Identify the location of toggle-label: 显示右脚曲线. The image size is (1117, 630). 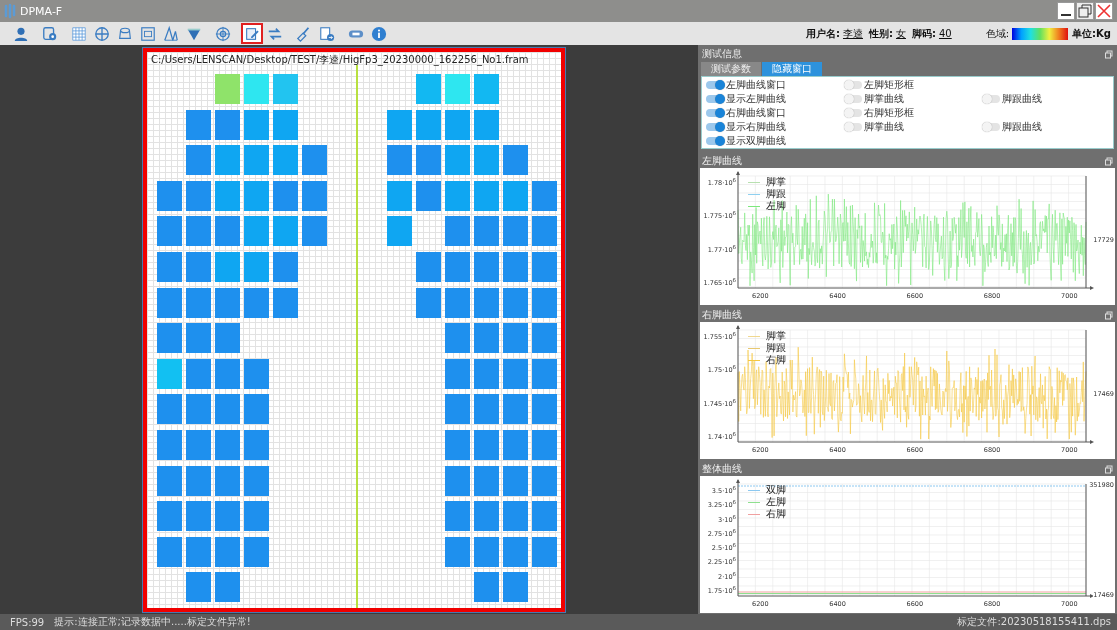
(756, 127).